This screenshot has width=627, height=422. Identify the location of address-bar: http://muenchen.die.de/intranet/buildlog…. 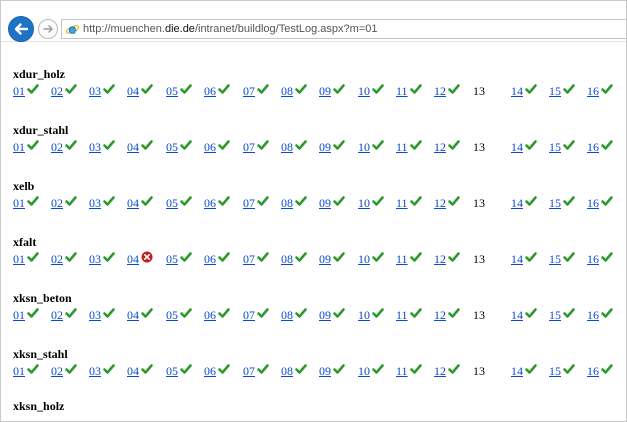
(343, 29).